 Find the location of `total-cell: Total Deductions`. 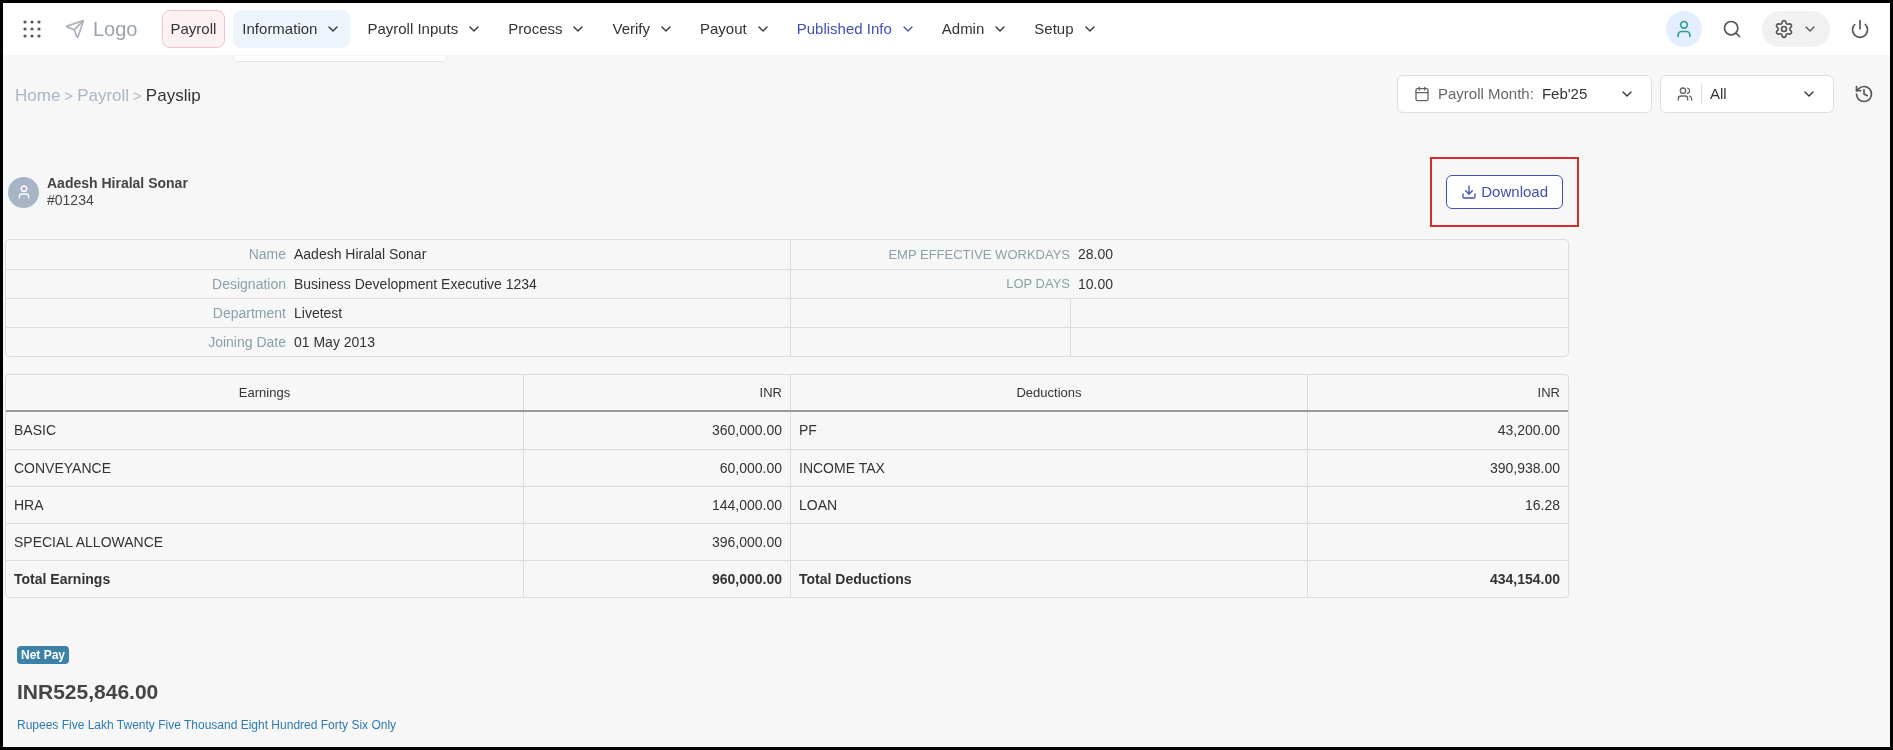

total-cell: Total Deductions is located at coordinates (1048, 579).